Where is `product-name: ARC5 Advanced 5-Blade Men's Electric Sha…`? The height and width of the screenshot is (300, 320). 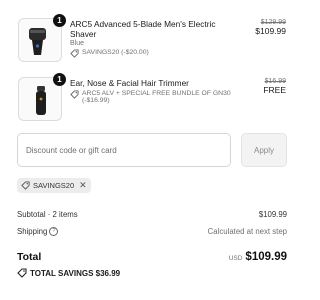
product-name: ARC5 Advanced 5-Blade Men's Electric Sha… is located at coordinates (143, 29).